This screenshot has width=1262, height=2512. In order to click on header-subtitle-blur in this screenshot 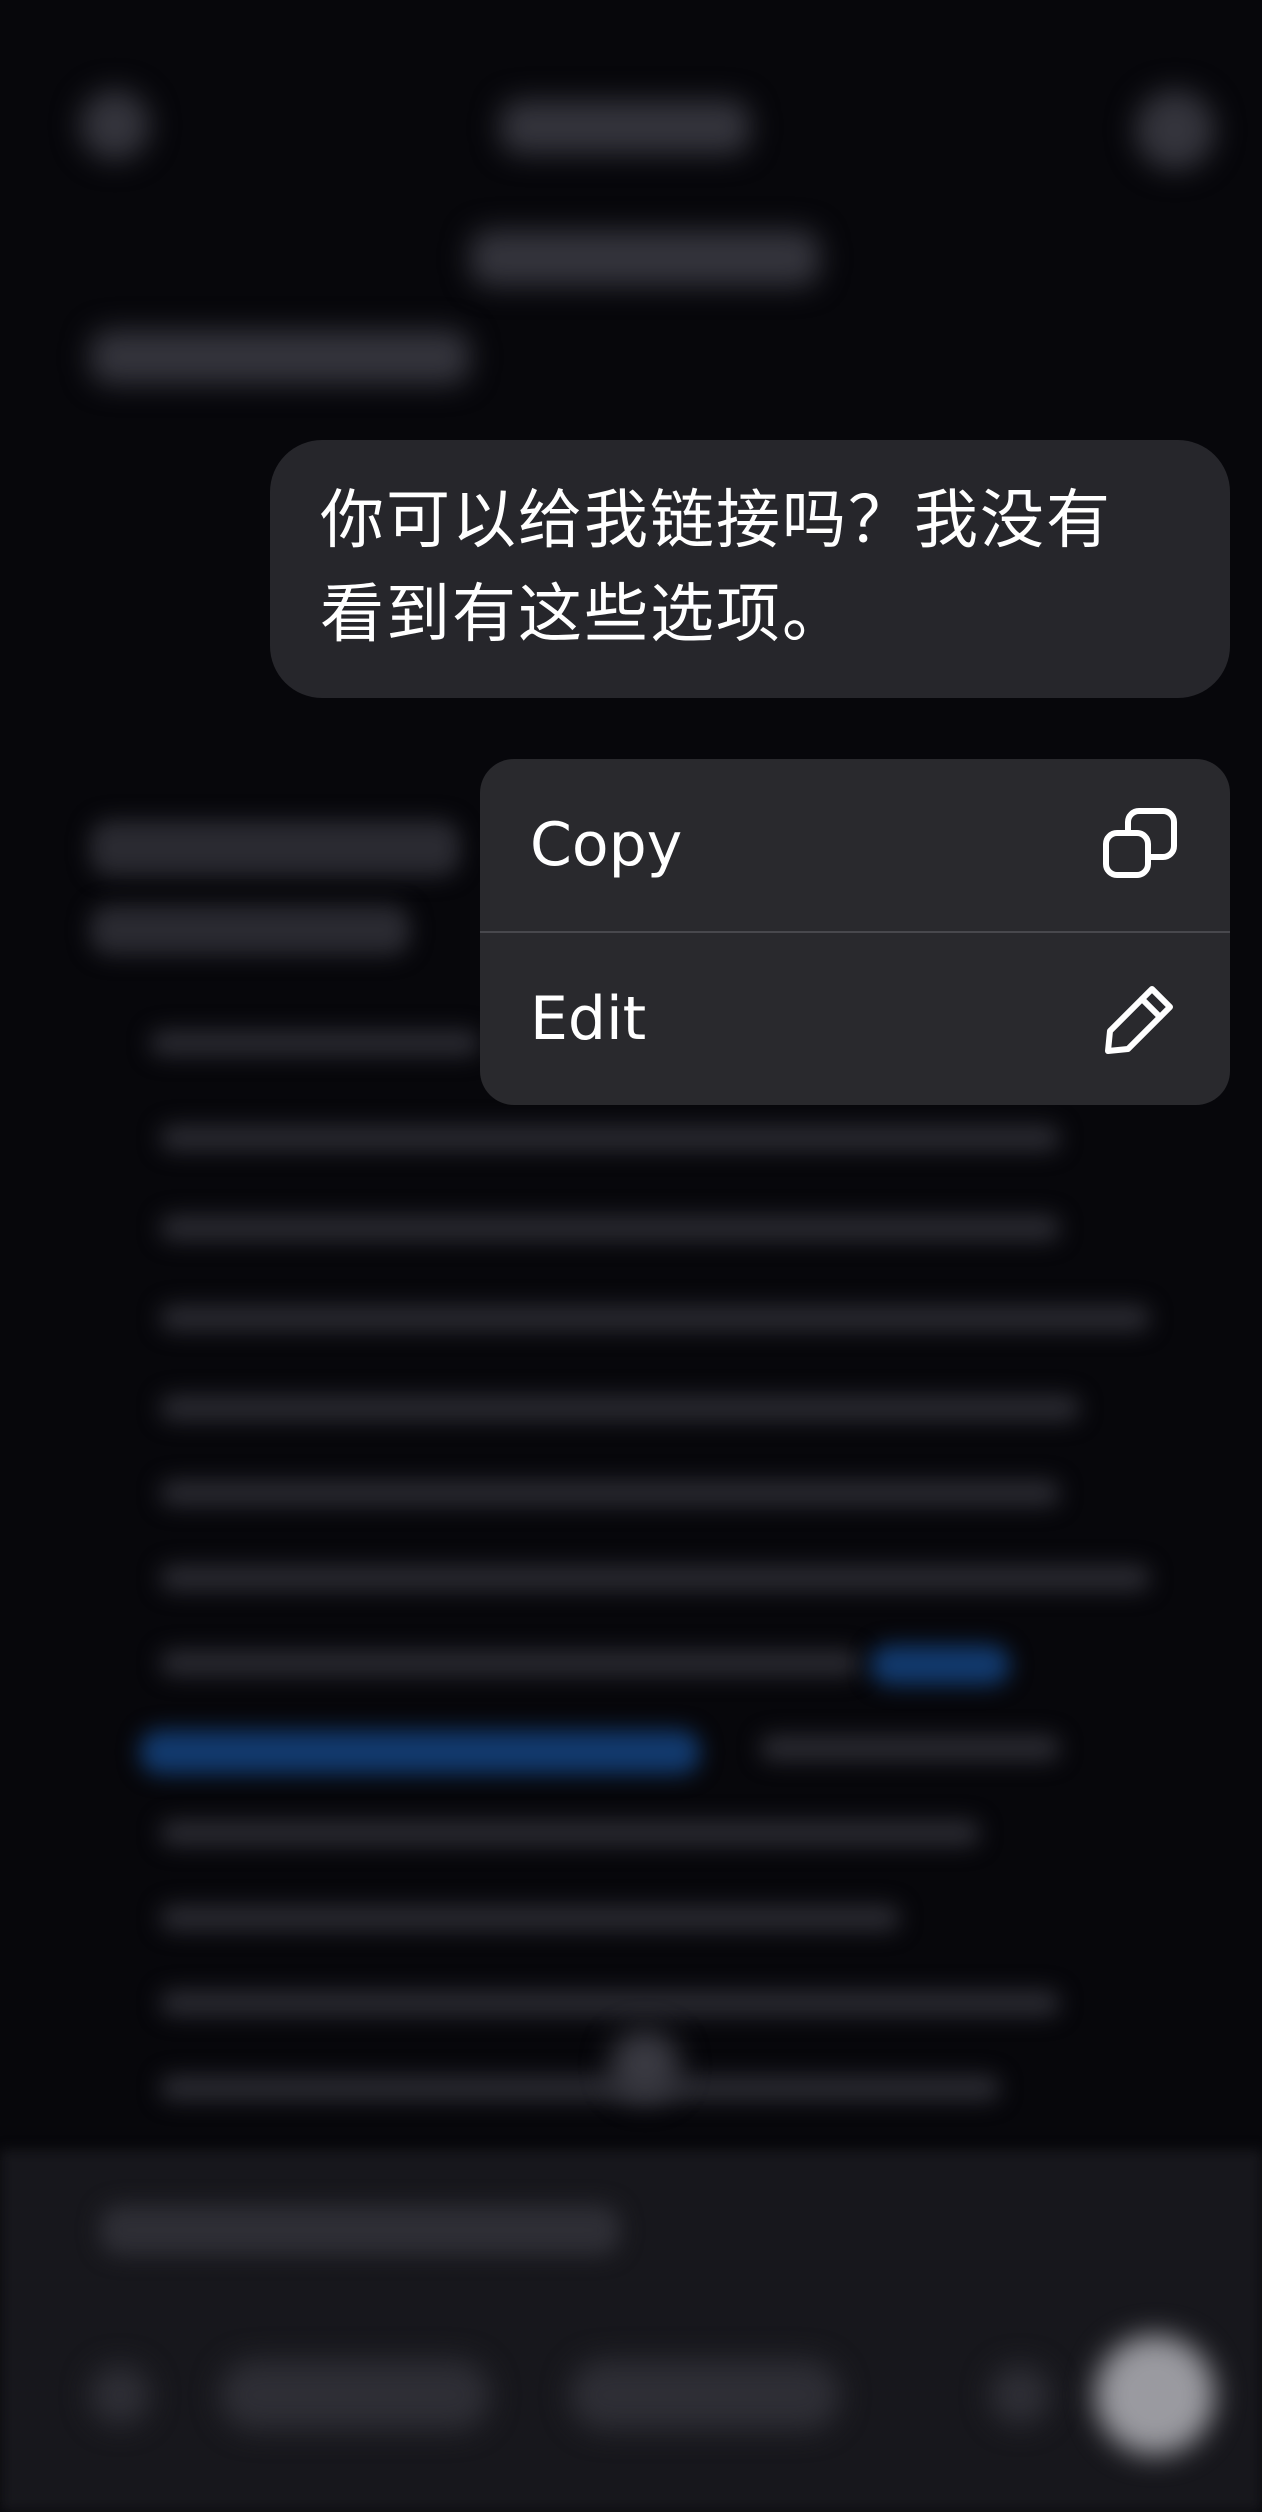, I will do `click(645, 258)`.